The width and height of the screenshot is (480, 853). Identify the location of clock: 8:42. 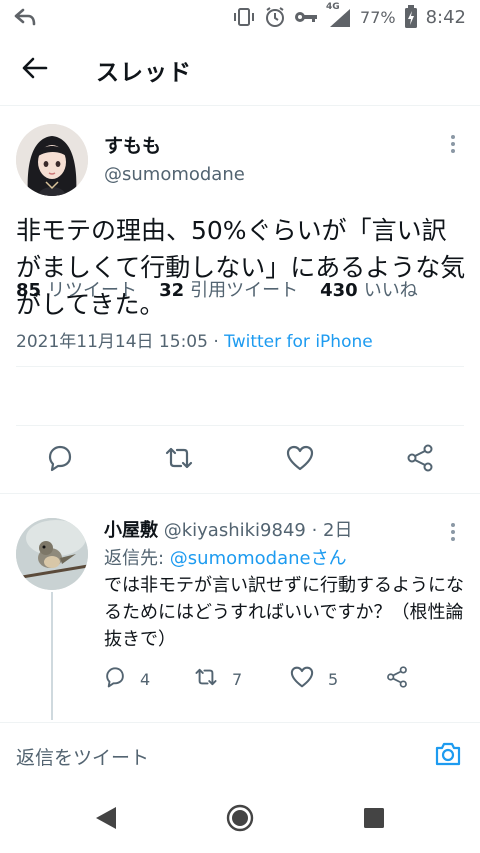
(445, 17).